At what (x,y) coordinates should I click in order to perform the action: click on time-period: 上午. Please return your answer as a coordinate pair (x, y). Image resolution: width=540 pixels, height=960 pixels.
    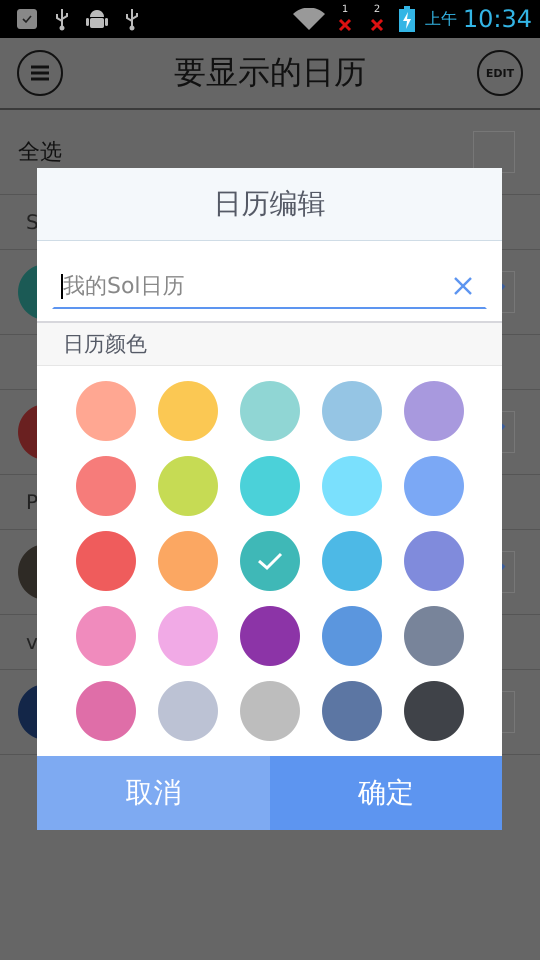
    Looking at the image, I should click on (440, 19).